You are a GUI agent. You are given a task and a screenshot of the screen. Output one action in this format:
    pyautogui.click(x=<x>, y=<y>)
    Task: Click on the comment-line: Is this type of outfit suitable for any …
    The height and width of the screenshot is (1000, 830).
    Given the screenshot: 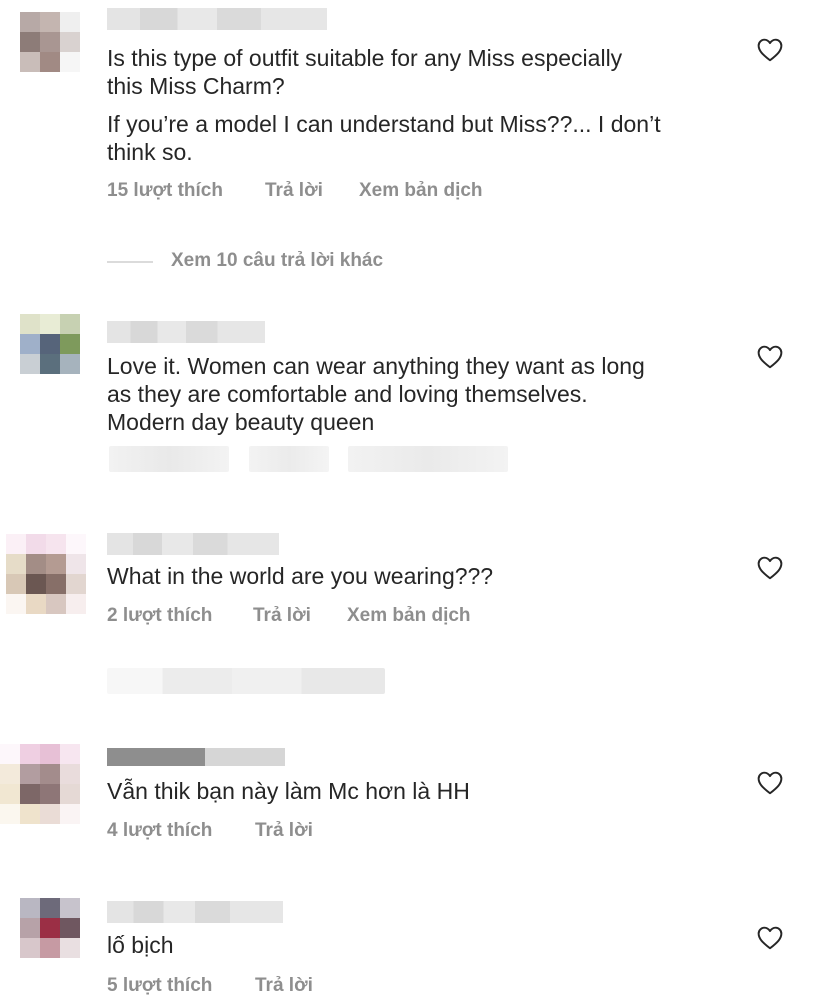 What is the action you would take?
    pyautogui.click(x=365, y=58)
    